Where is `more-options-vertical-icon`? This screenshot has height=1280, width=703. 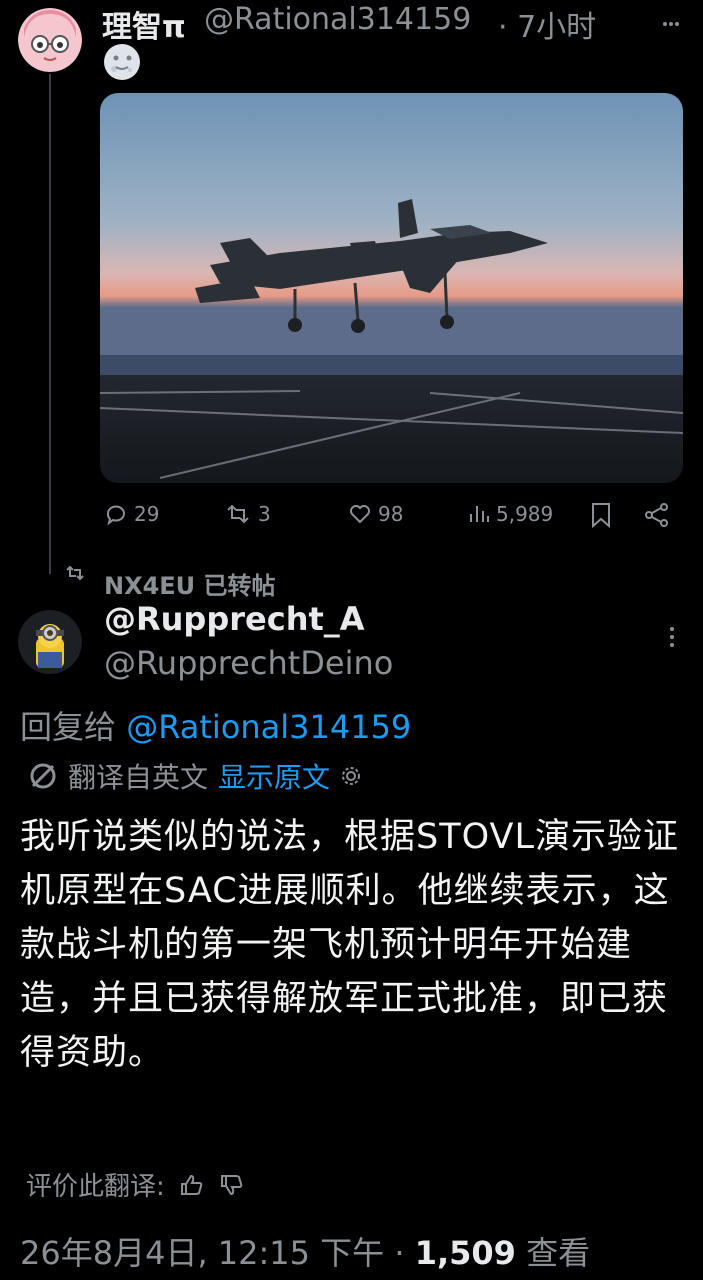
more-options-vertical-icon is located at coordinates (672, 639).